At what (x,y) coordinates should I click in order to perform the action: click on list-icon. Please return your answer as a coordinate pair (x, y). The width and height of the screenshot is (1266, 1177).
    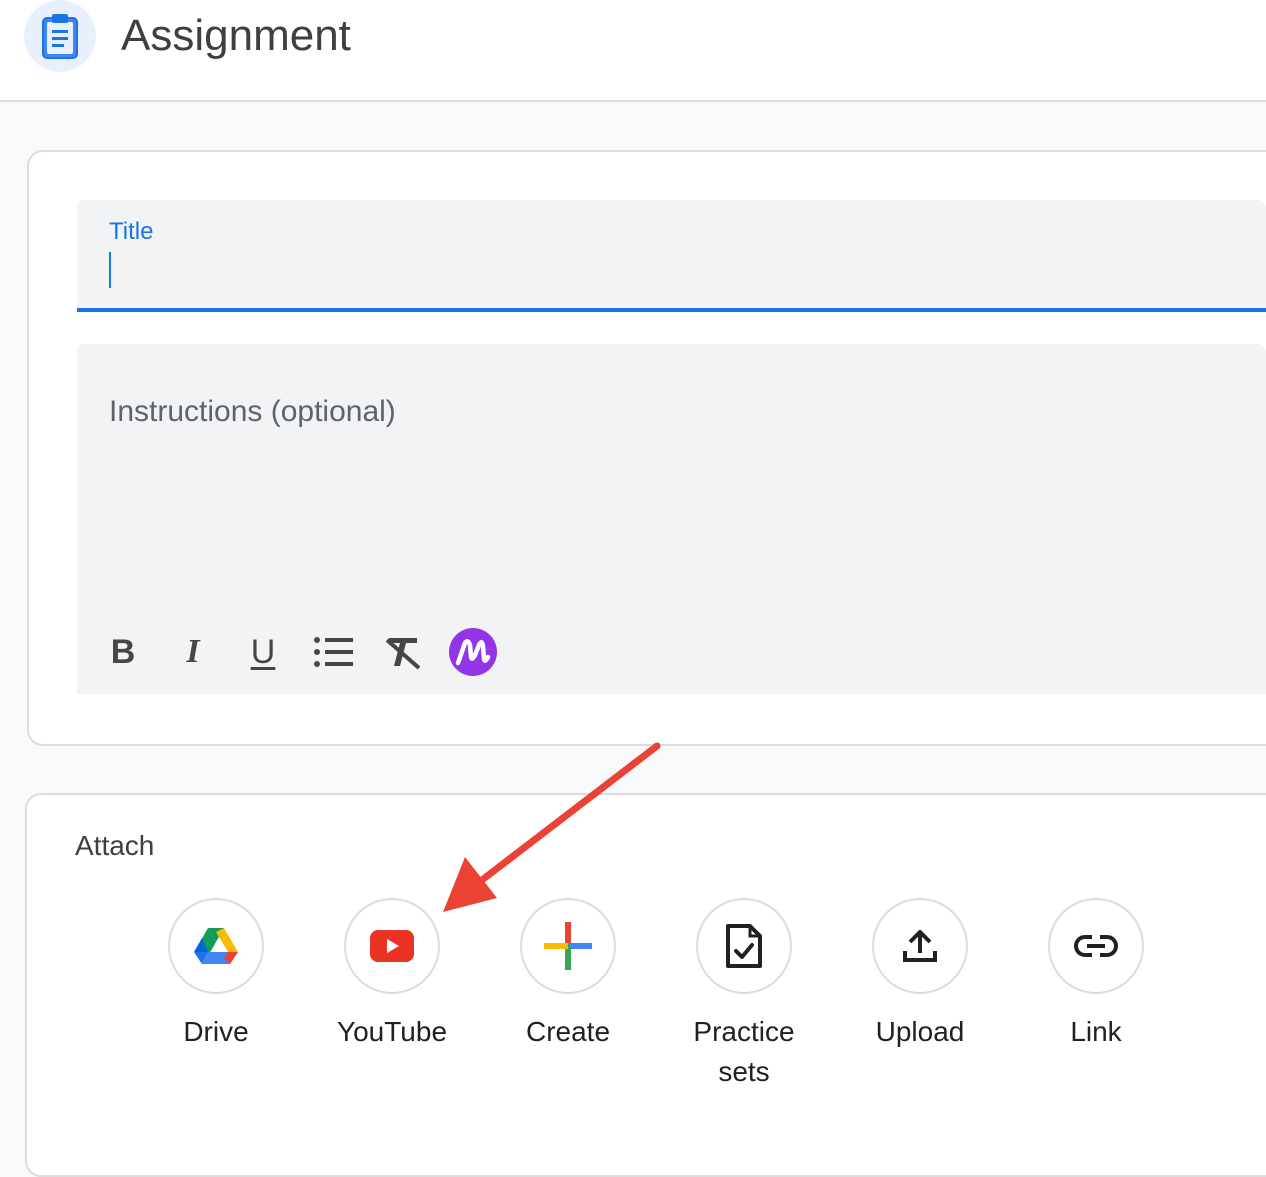
    Looking at the image, I should click on (333, 652).